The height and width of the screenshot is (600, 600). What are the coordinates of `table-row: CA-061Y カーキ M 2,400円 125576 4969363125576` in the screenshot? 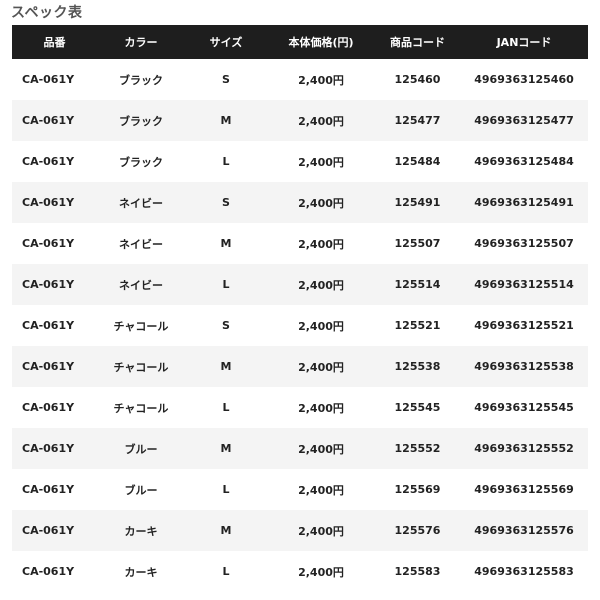 It's located at (300, 530).